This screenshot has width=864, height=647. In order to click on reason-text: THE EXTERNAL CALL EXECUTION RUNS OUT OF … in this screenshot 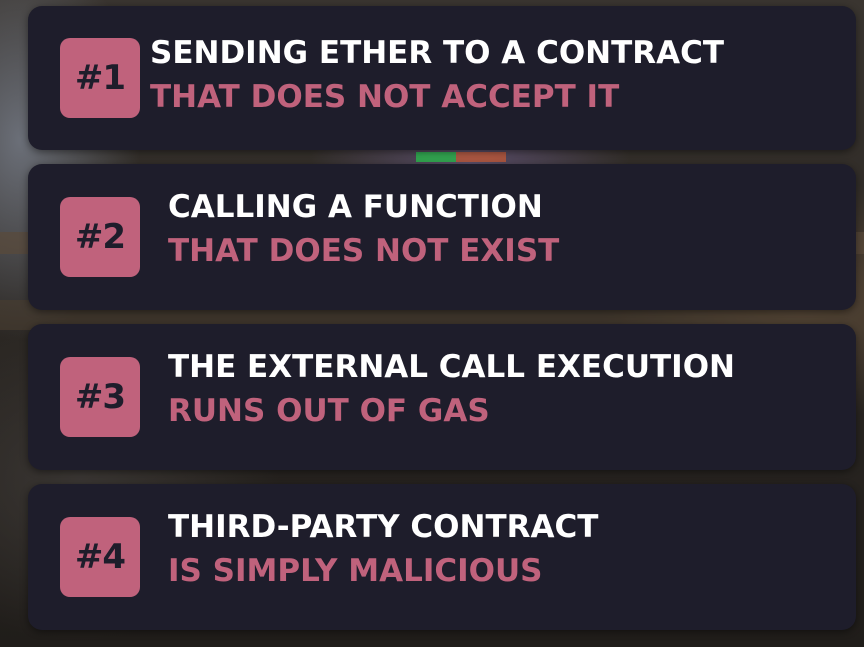, I will do `click(451, 389)`.